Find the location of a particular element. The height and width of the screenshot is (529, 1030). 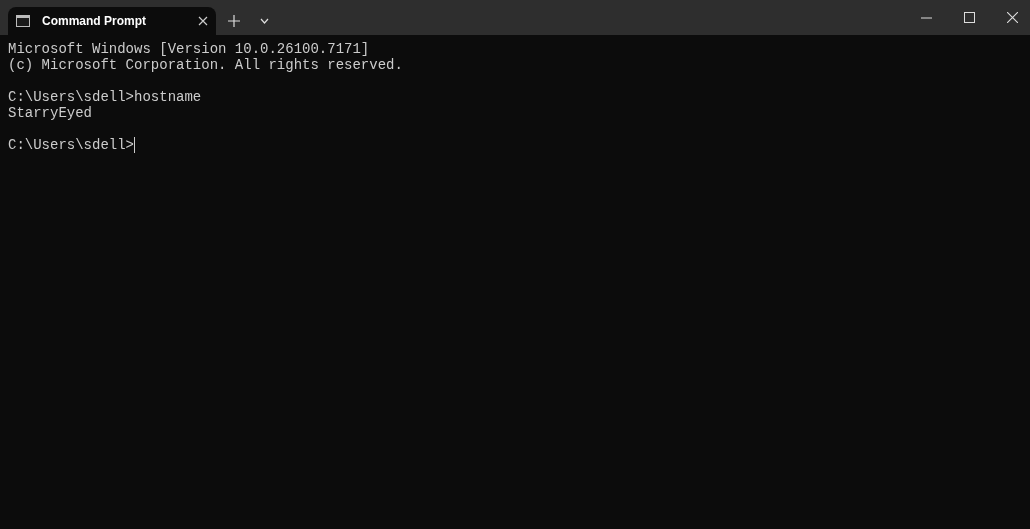

maximize-icon is located at coordinates (969, 17).